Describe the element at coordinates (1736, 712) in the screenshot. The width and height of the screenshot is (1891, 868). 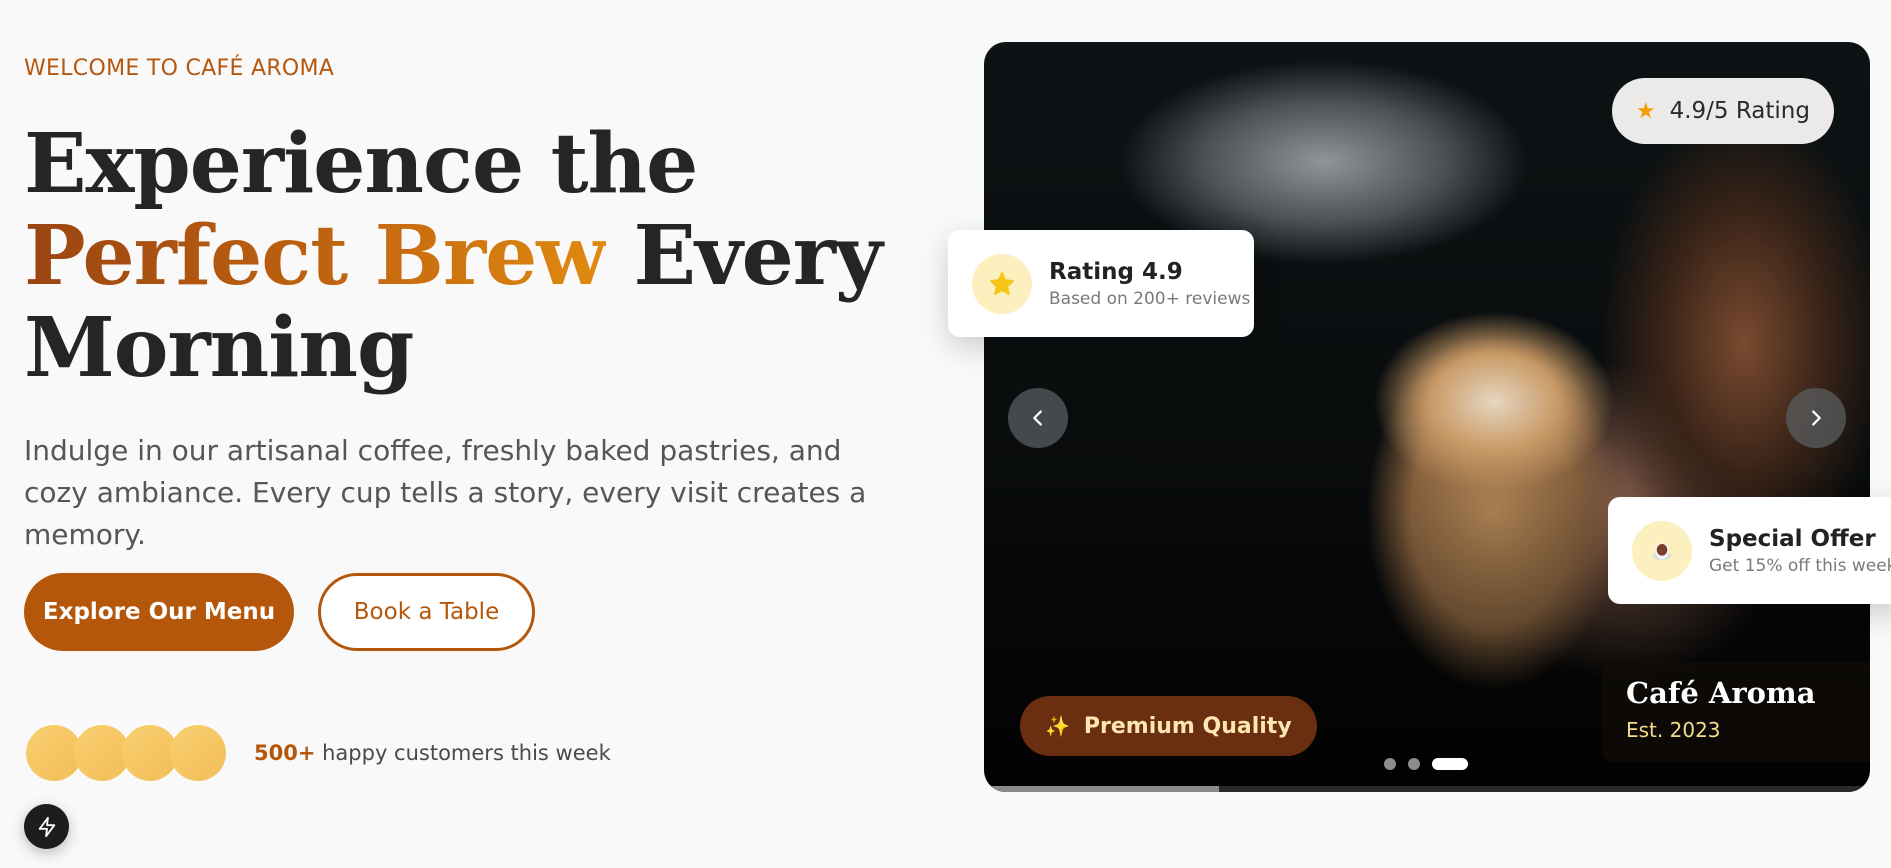
I see `brand-caption: Café Aroma Est. 2023` at that location.